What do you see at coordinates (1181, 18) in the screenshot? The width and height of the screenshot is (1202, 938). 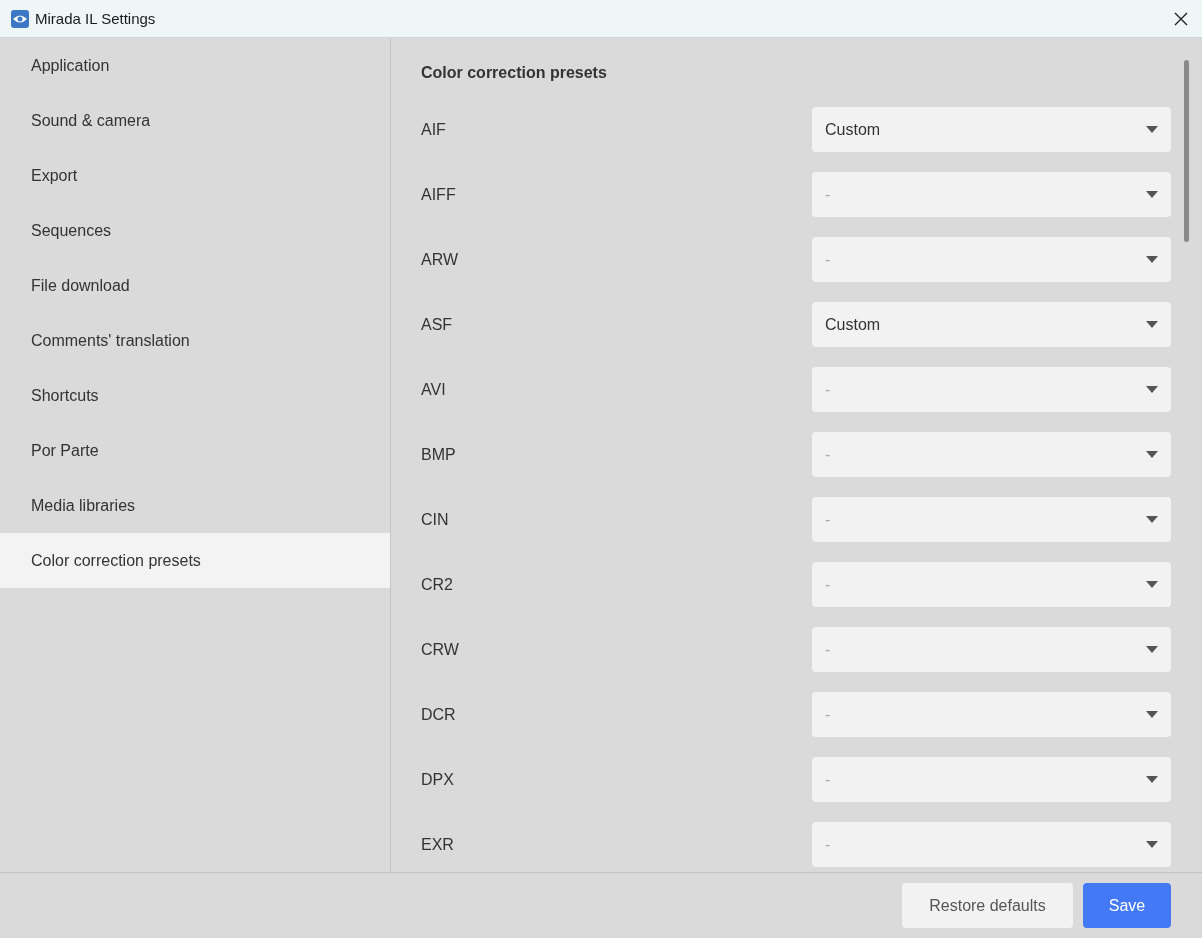 I see `close-icon` at bounding box center [1181, 18].